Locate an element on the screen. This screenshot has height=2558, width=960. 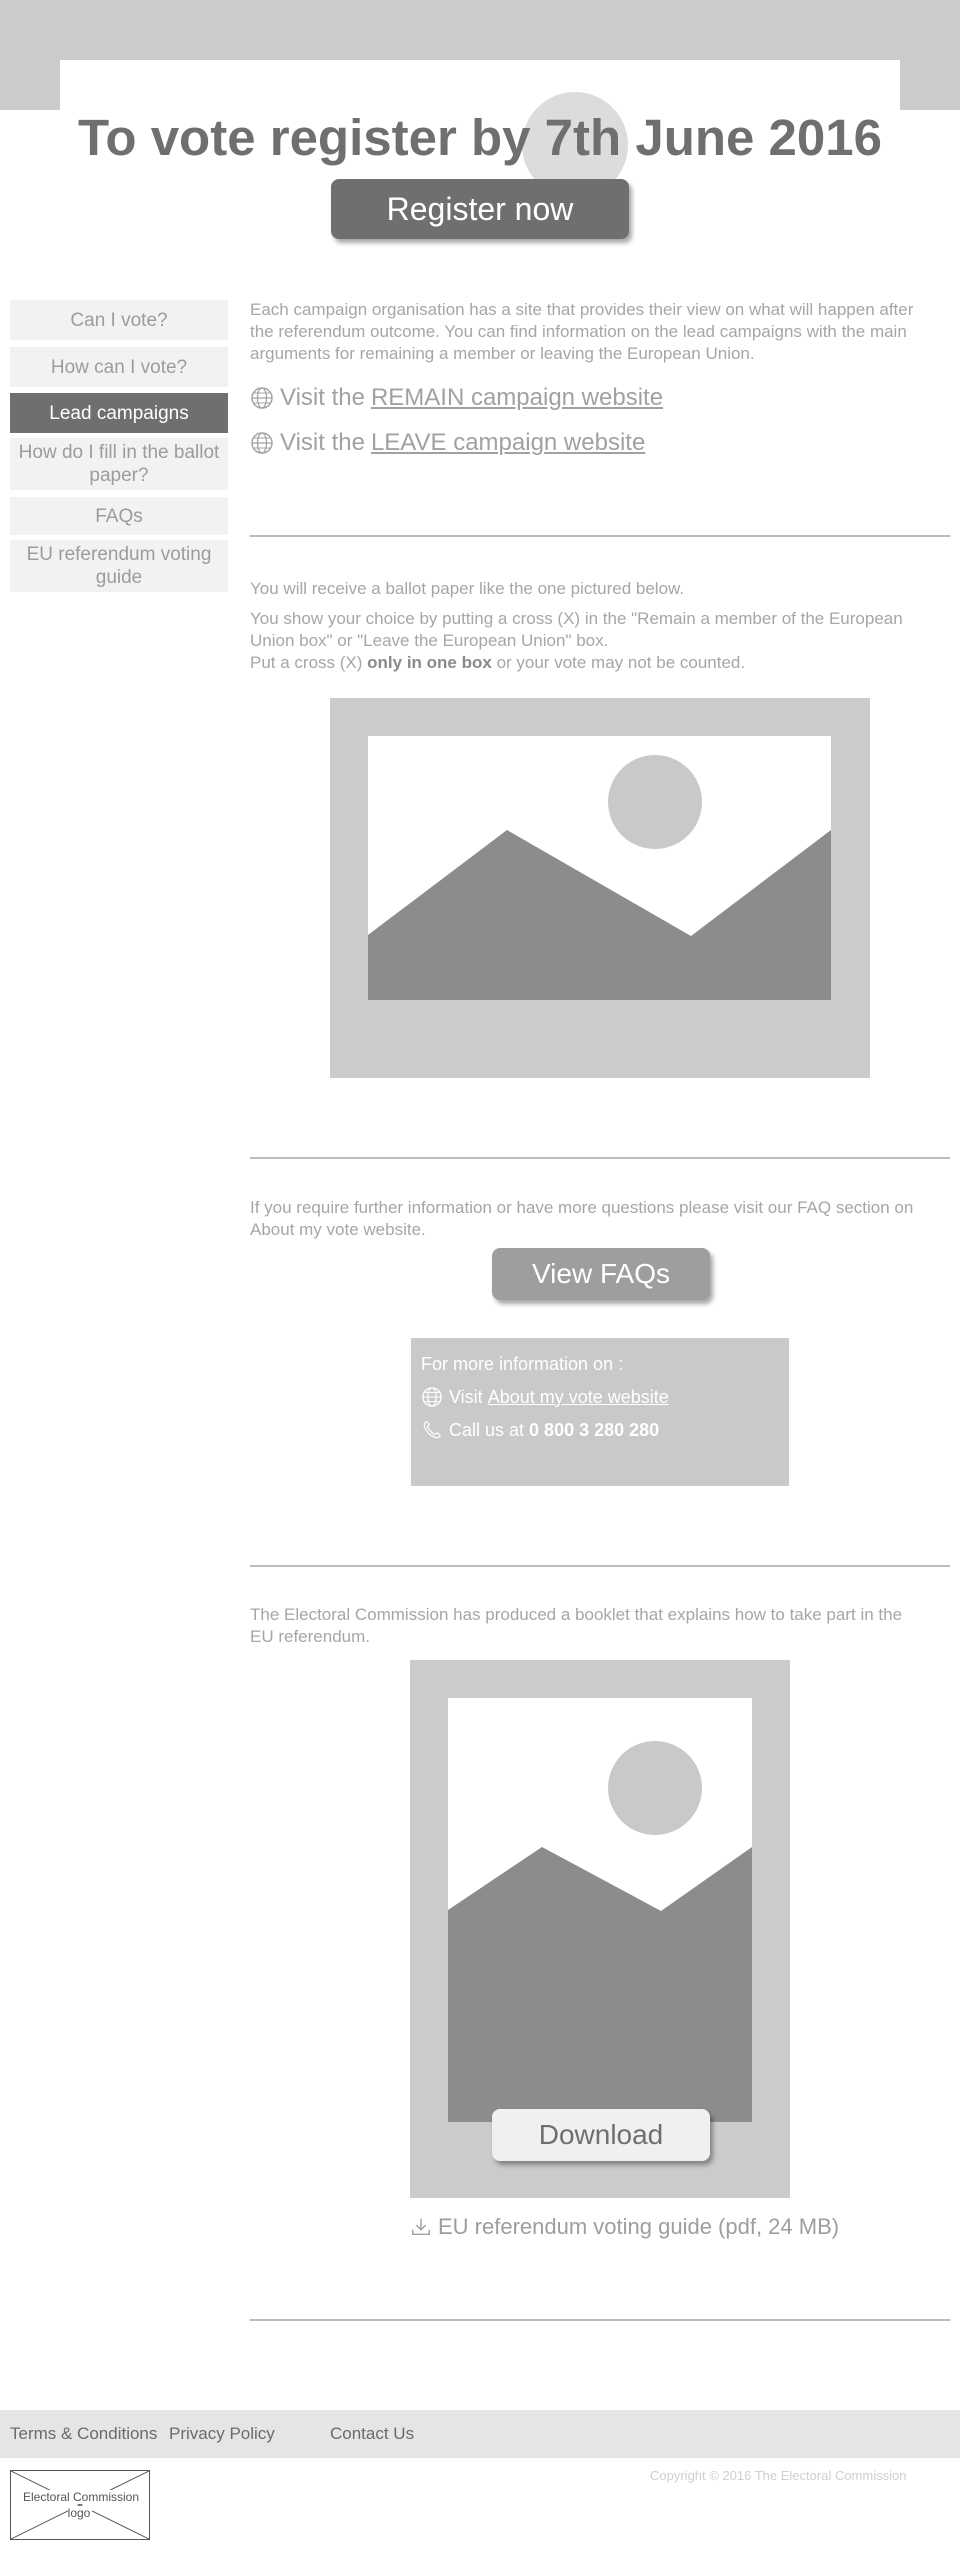
visit-label: Visit is located at coordinates (466, 1396).